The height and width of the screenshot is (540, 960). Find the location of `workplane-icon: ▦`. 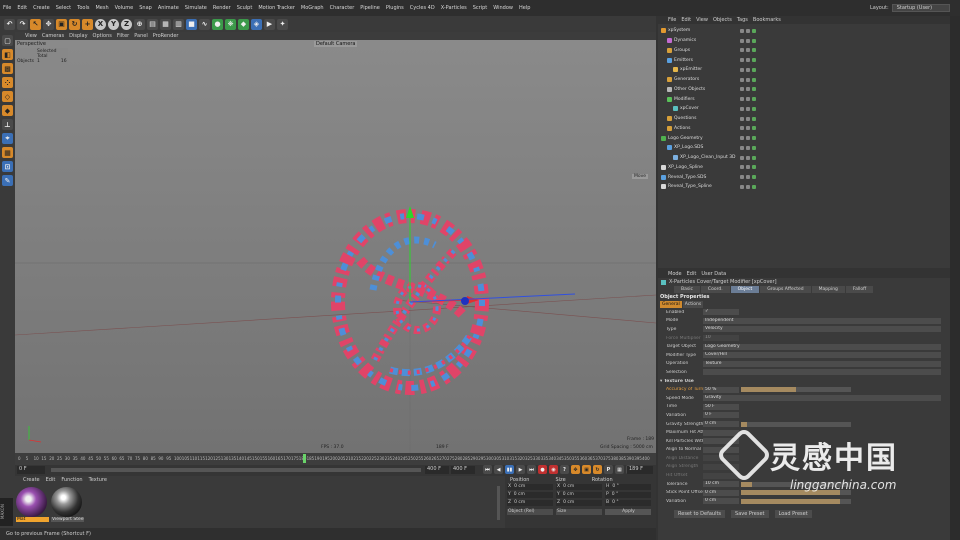

workplane-icon: ▦ is located at coordinates (7, 152).